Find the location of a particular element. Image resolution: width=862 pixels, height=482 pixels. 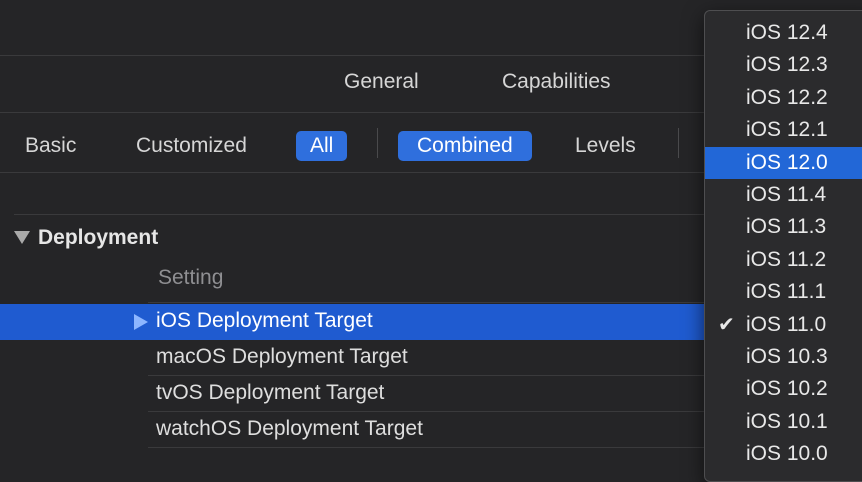

menu-item-label: iOS 12.2 is located at coordinates (787, 97).